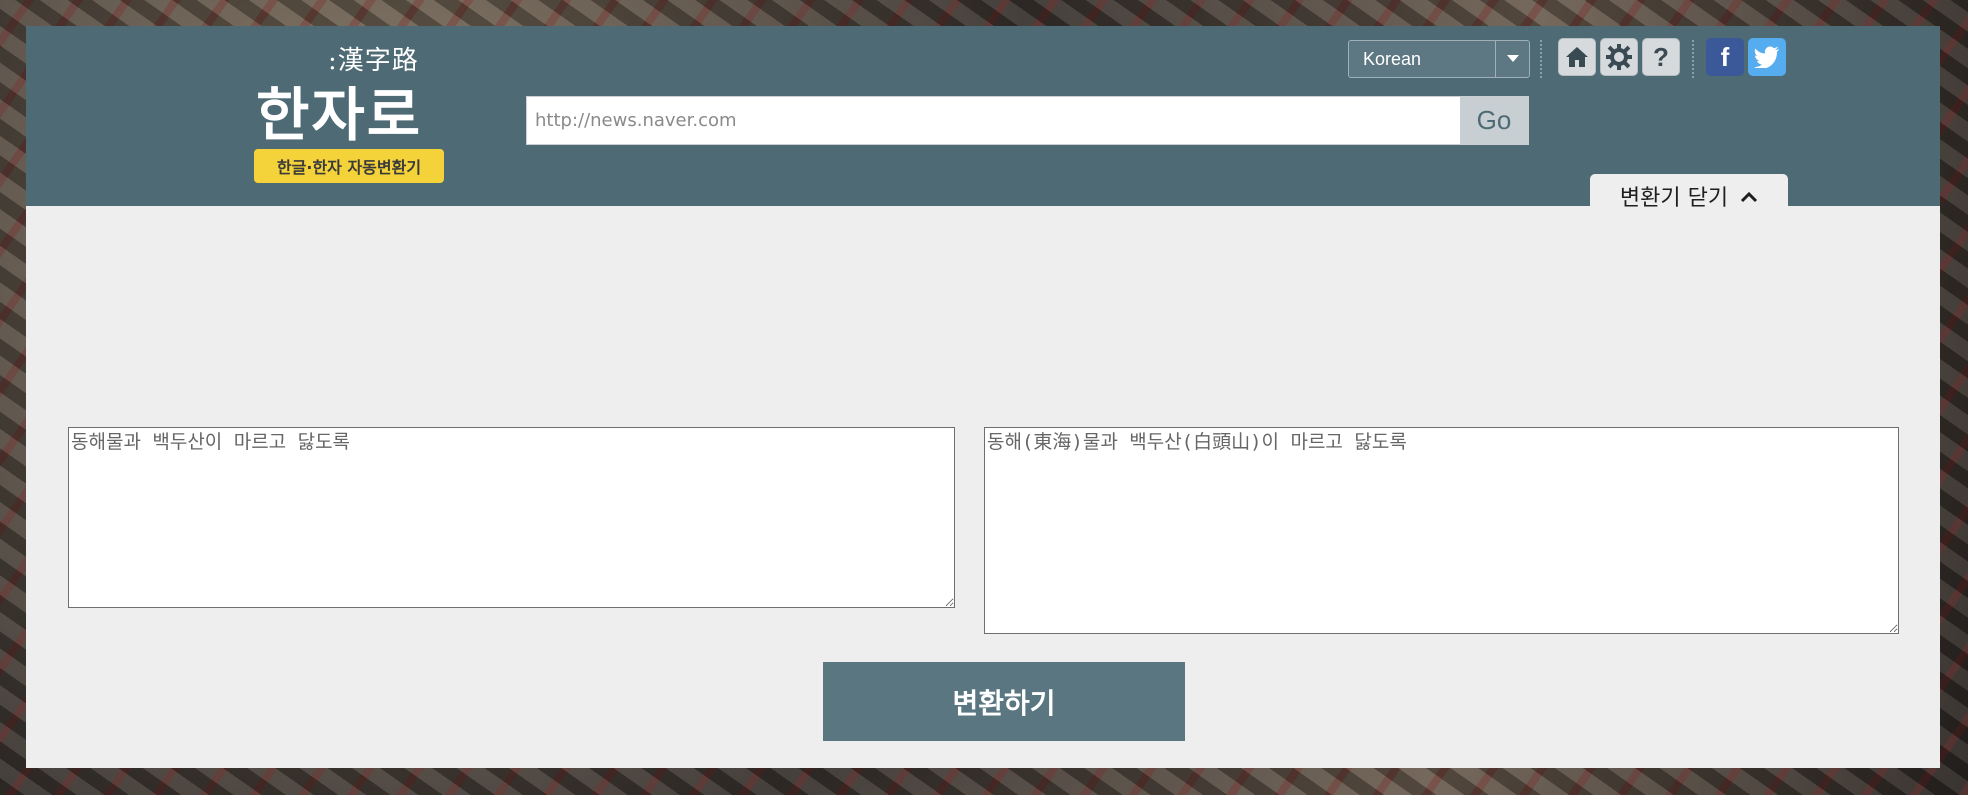  I want to click on convert-button: 변환하기, so click(1004, 701).